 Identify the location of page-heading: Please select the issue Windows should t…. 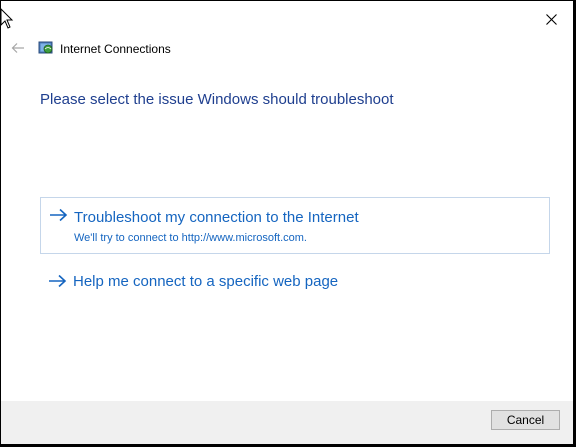
(217, 99).